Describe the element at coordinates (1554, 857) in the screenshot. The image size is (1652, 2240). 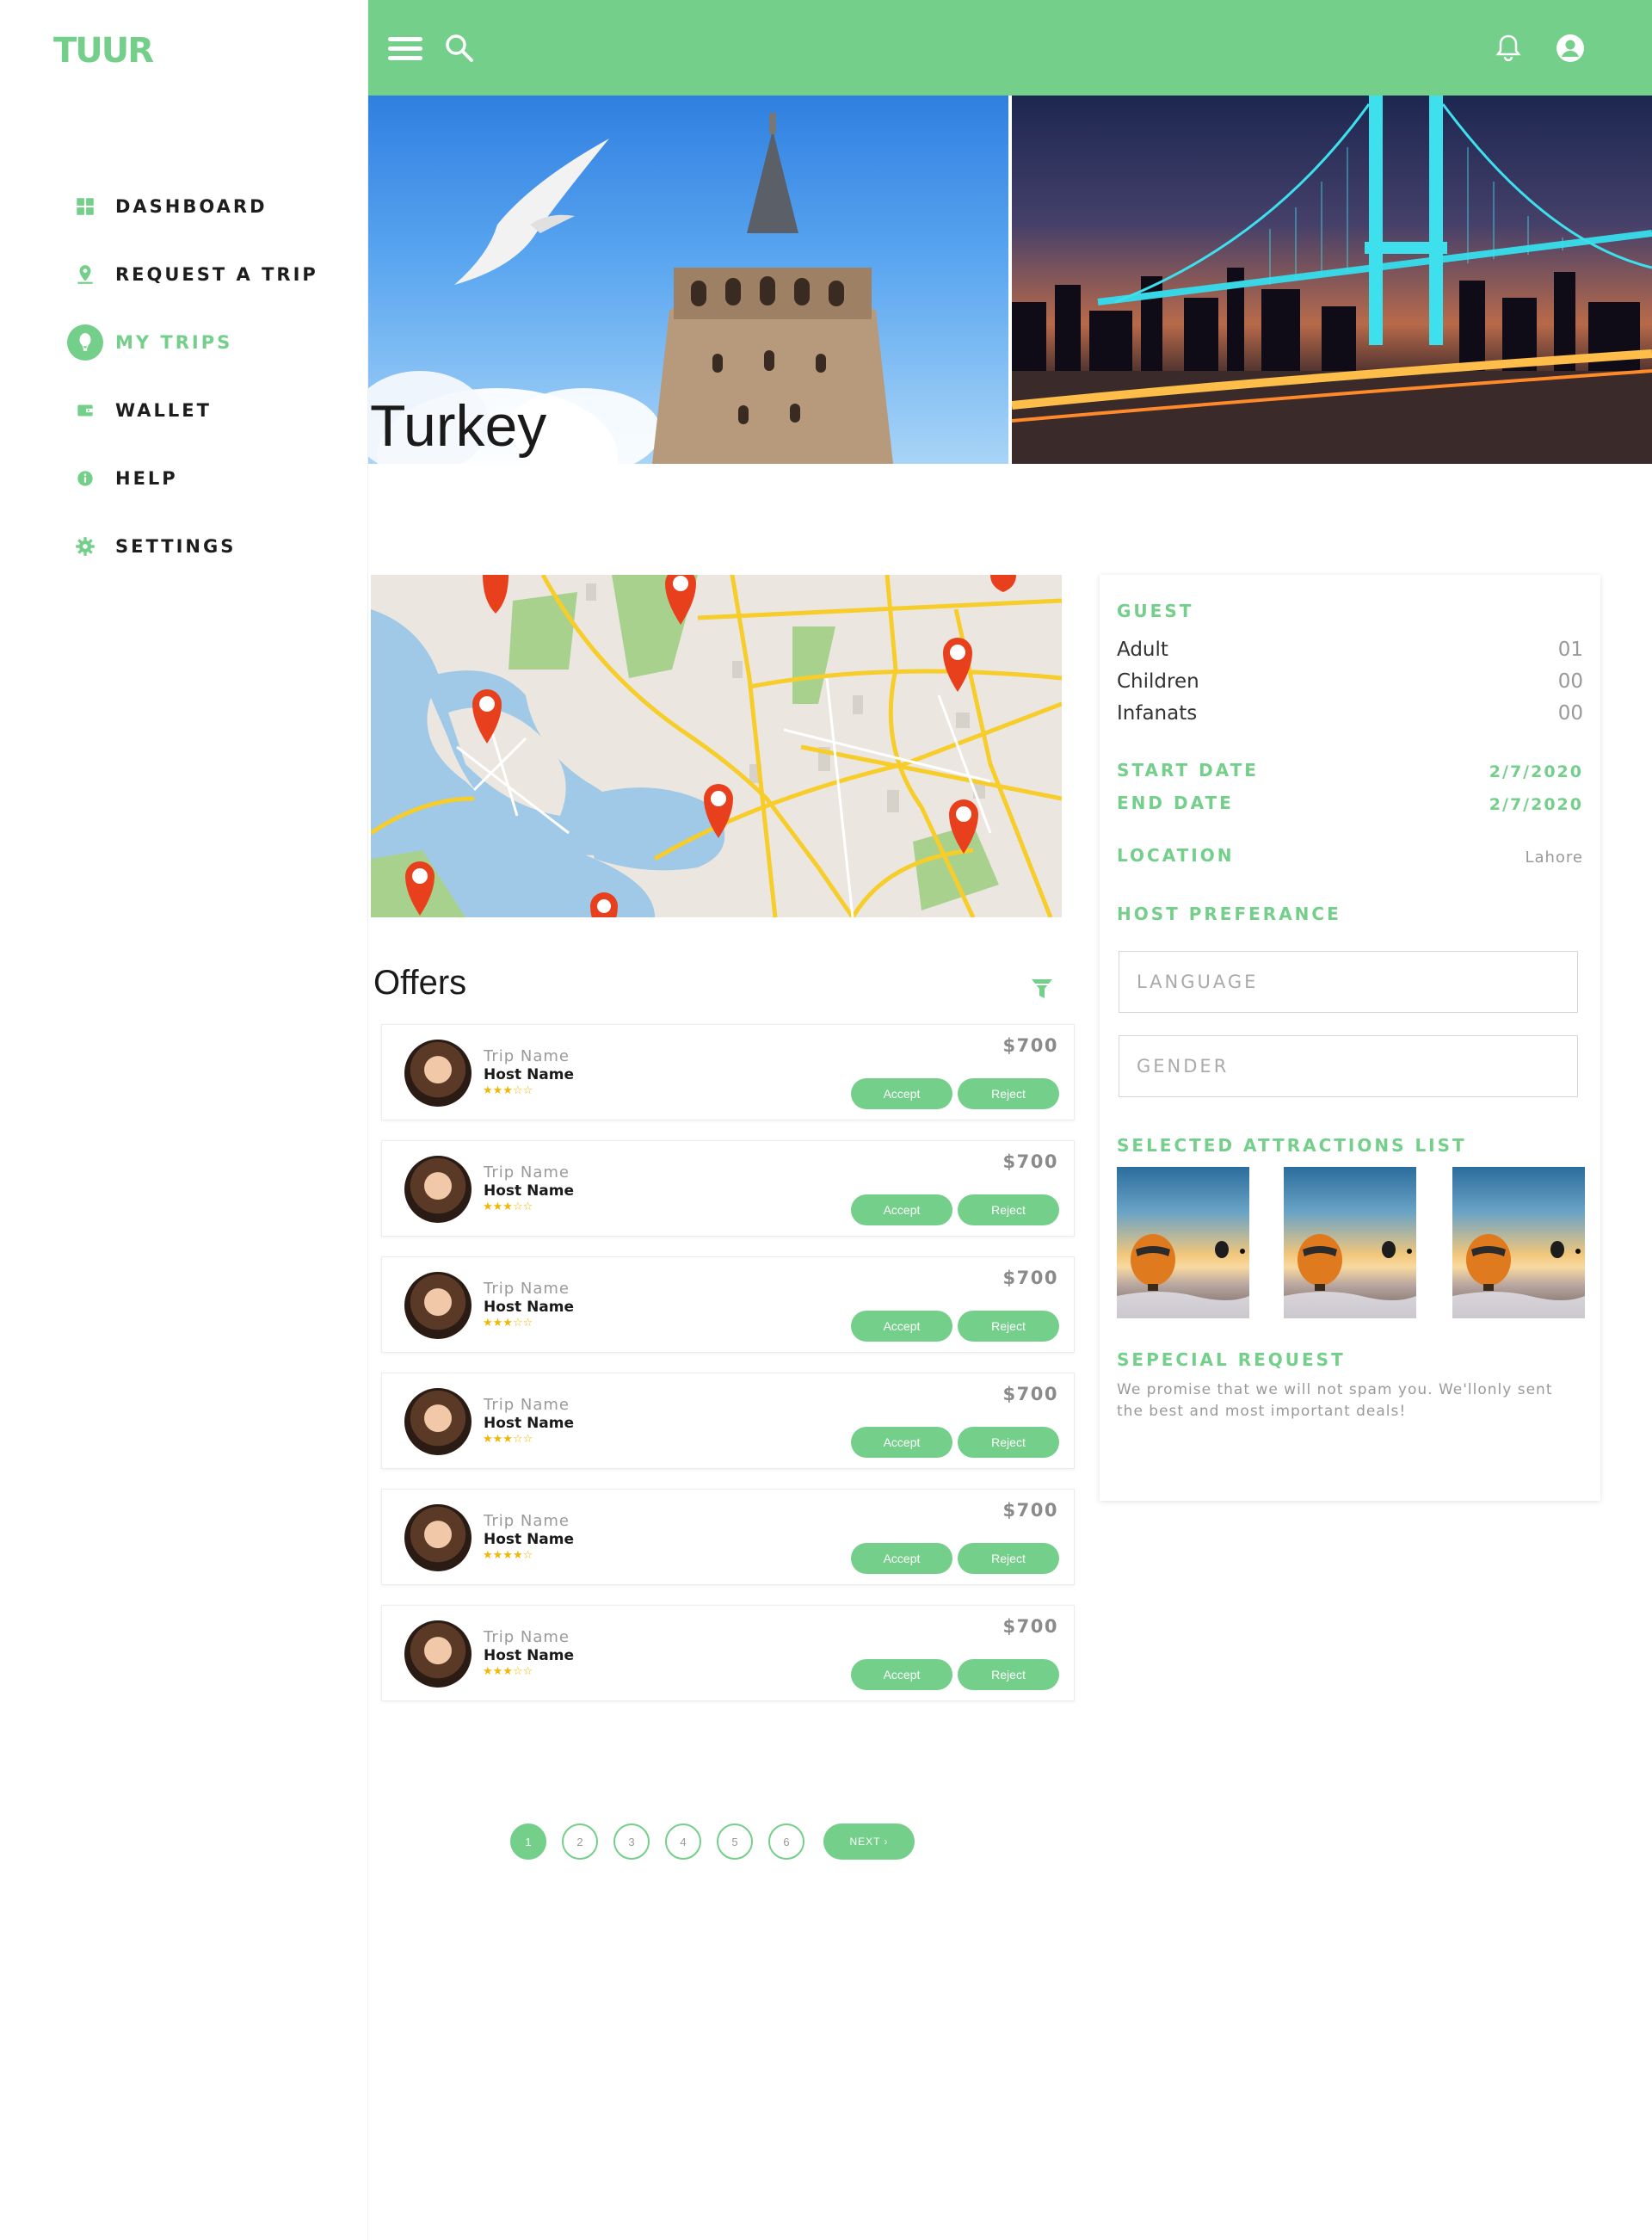
I see `location-value: Lahore` at that location.